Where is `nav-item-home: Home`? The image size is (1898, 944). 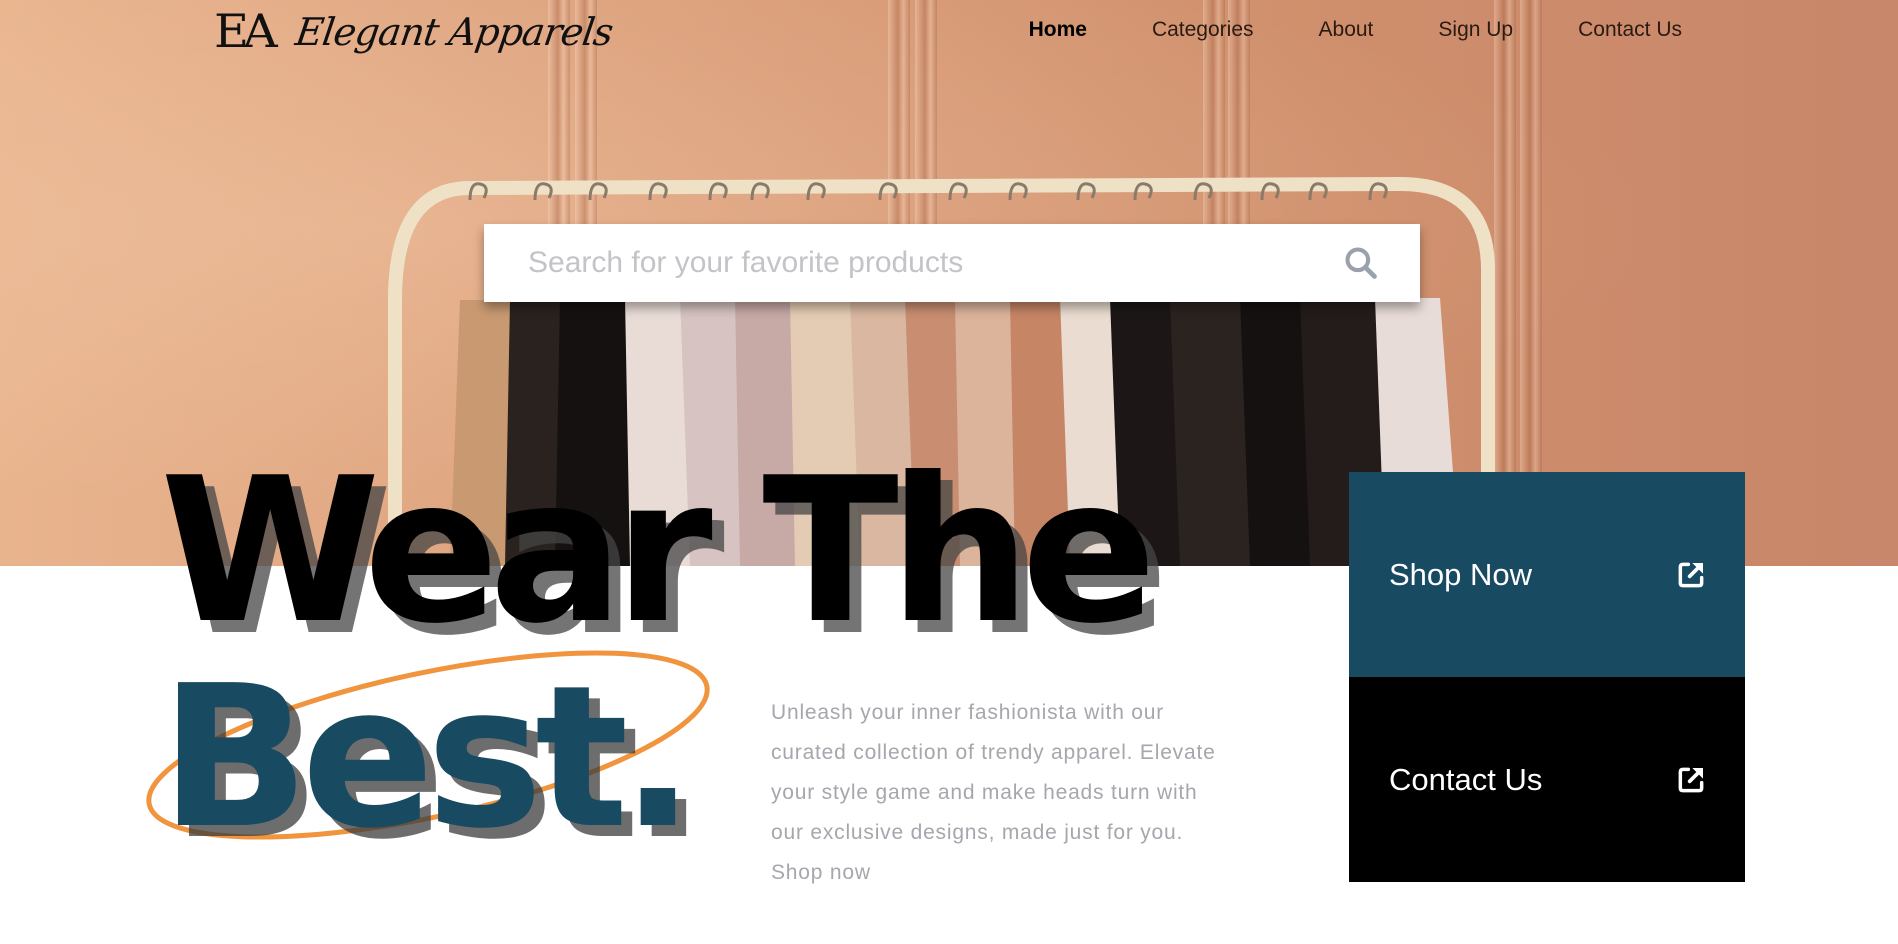
nav-item-home: Home is located at coordinates (1058, 30).